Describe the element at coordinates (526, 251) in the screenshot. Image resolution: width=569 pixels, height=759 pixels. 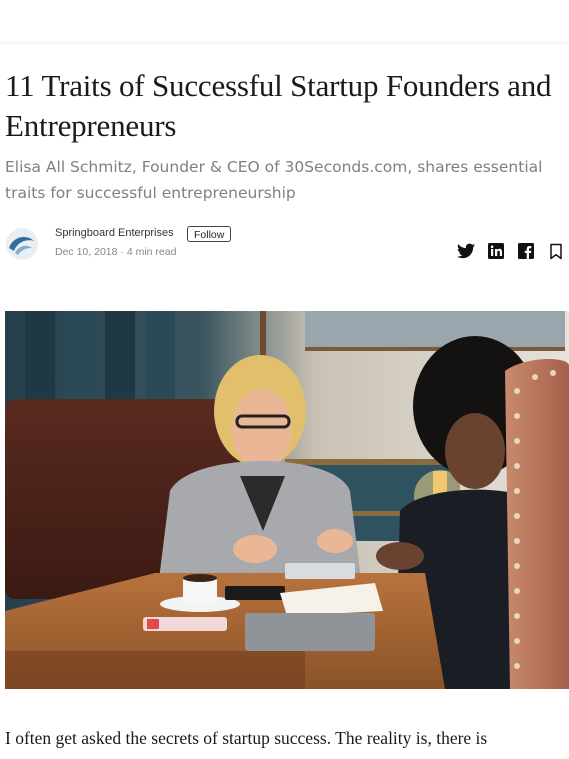
I see `facebook-icon` at that location.